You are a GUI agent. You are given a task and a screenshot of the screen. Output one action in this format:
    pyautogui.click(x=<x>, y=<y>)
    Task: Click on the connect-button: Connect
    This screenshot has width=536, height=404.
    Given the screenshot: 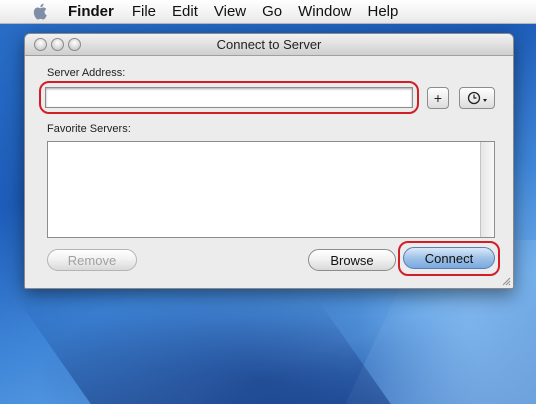 What is the action you would take?
    pyautogui.click(x=449, y=258)
    